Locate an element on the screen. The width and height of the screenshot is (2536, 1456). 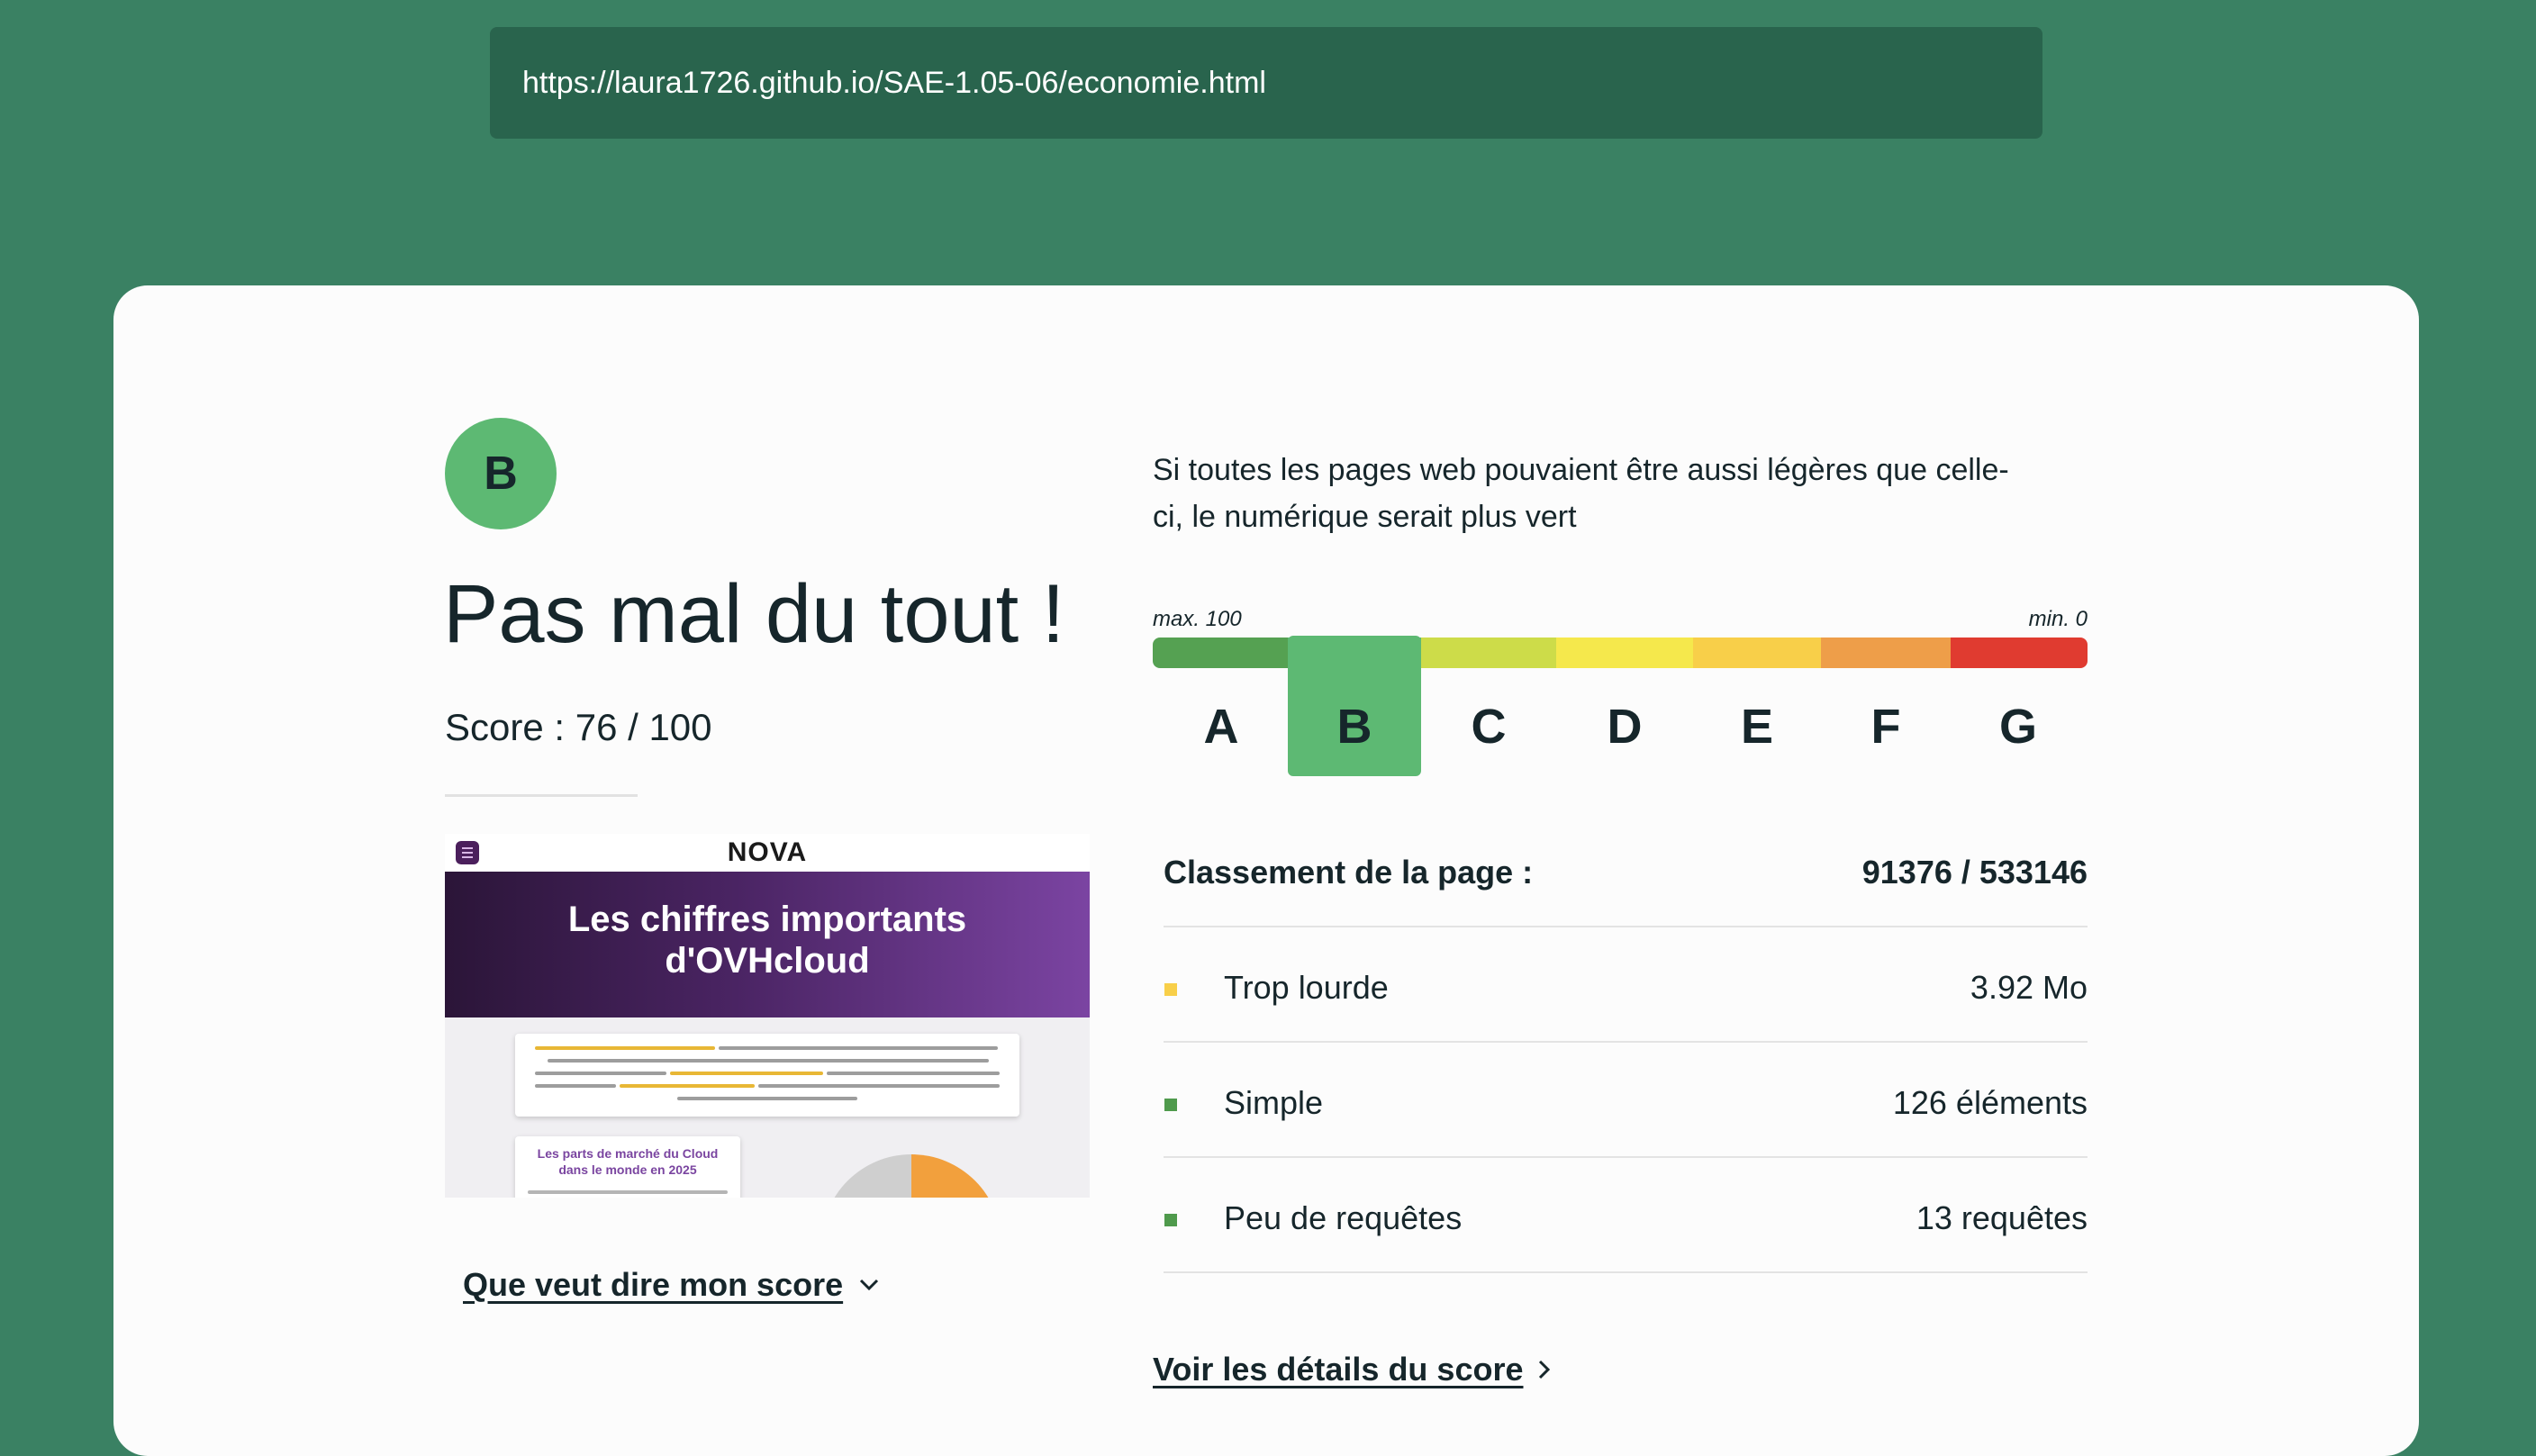
preview-logo: NOVA is located at coordinates (767, 852).